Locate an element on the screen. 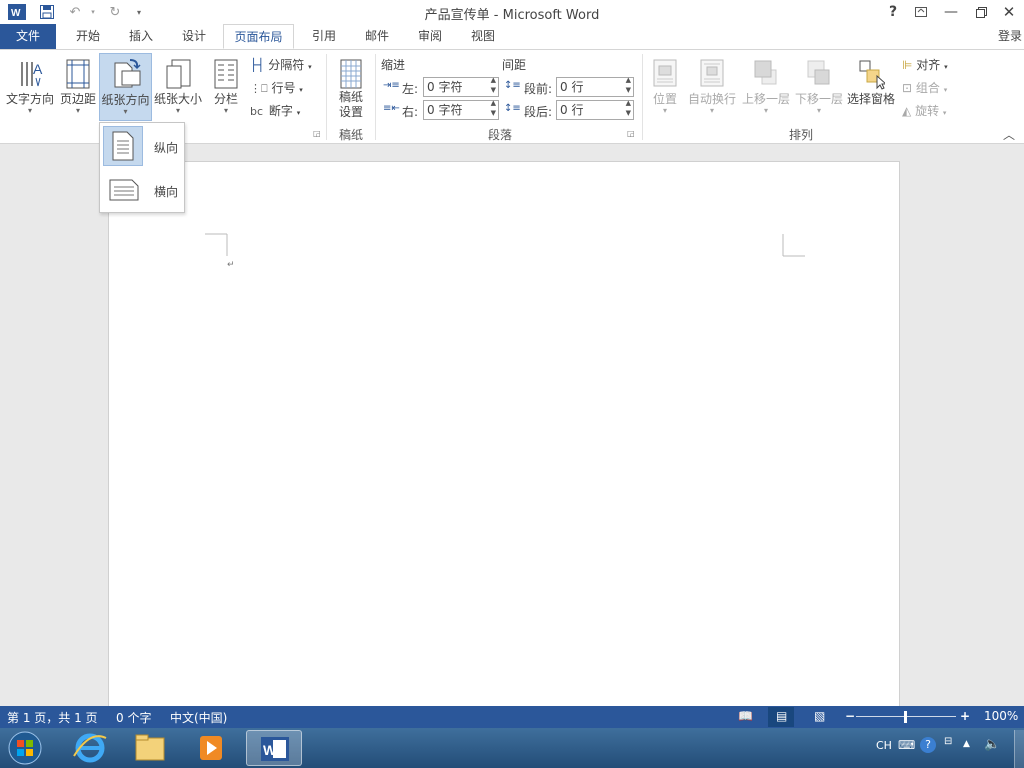  portrait-label: 纵向 is located at coordinates (166, 148).